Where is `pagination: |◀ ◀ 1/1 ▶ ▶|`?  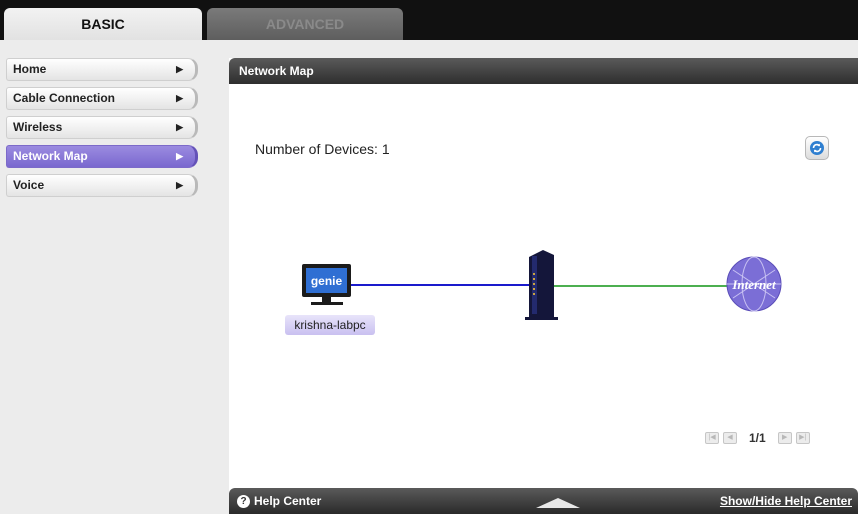 pagination: |◀ ◀ 1/1 ▶ ▶| is located at coordinates (757, 438).